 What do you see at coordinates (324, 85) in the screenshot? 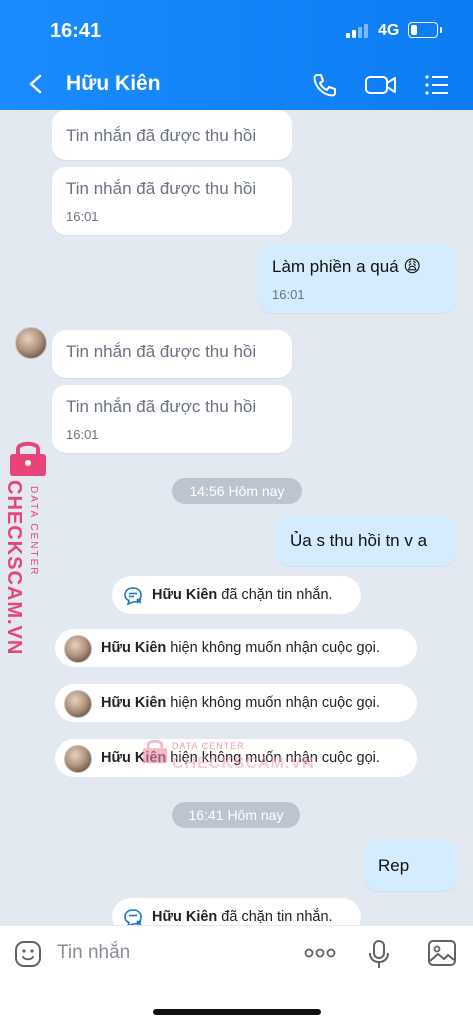
I see `phone-call-icon` at bounding box center [324, 85].